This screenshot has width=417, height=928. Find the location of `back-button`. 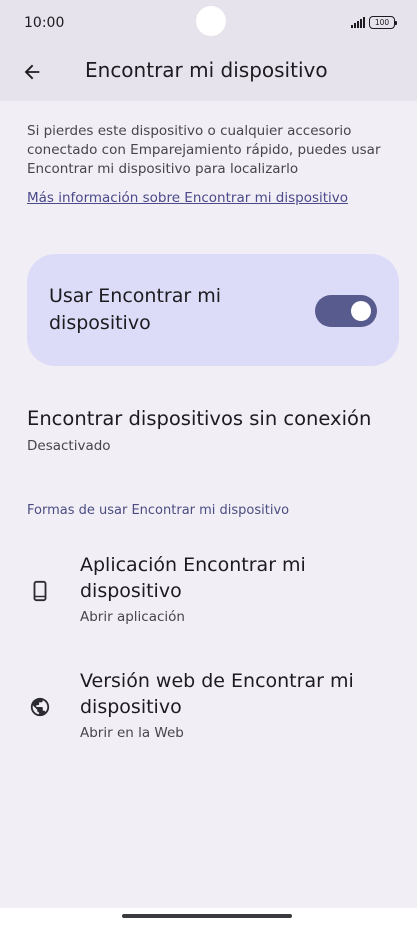

back-button is located at coordinates (32, 72).